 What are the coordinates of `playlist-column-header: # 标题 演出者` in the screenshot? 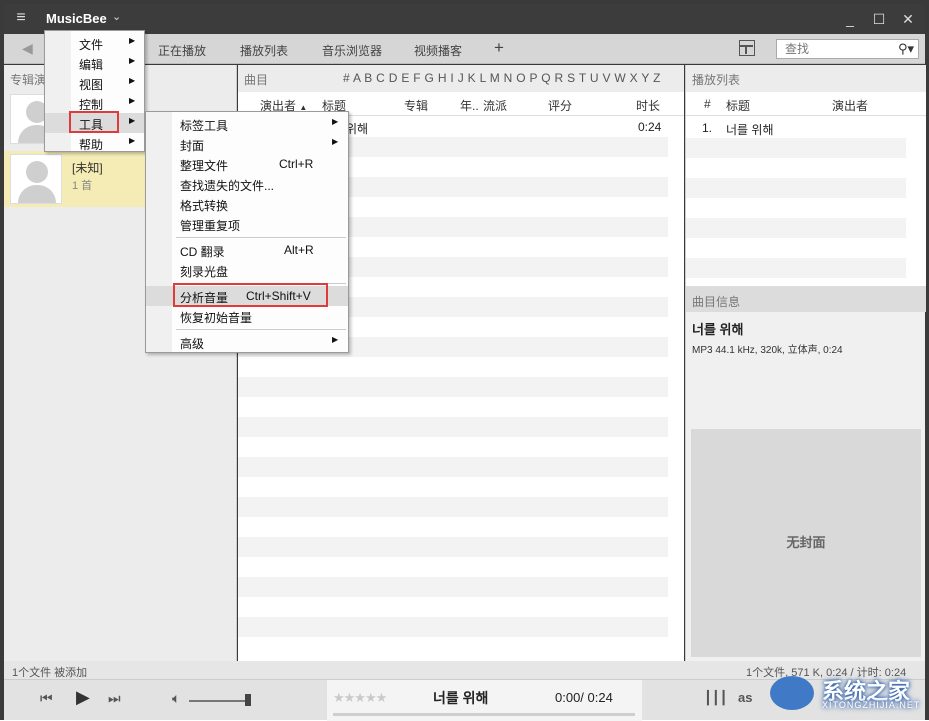 It's located at (806, 104).